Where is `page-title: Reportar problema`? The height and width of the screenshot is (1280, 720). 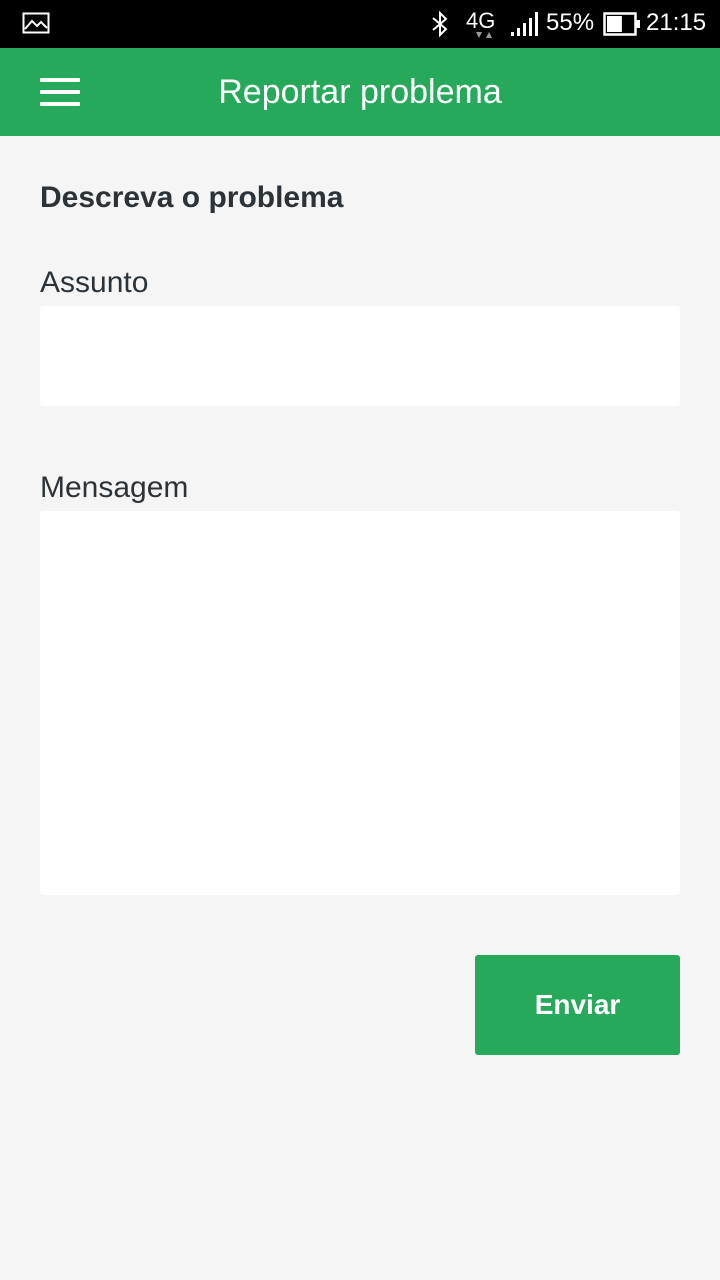
page-title: Reportar problema is located at coordinates (360, 92).